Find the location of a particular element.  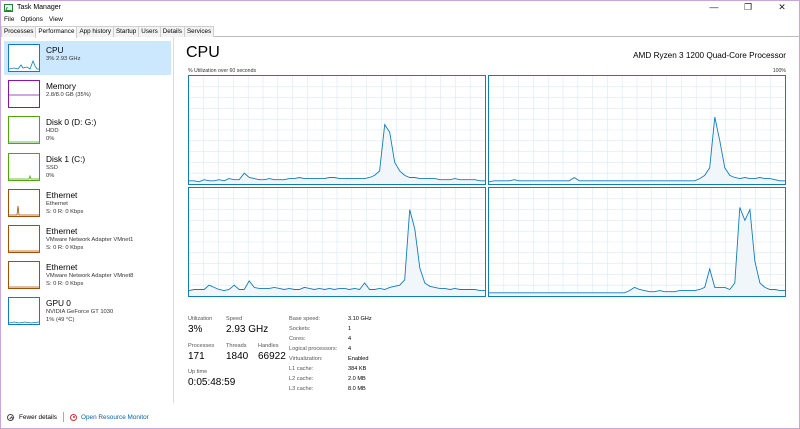

spec-label: Logical processors: is located at coordinates (313, 349).